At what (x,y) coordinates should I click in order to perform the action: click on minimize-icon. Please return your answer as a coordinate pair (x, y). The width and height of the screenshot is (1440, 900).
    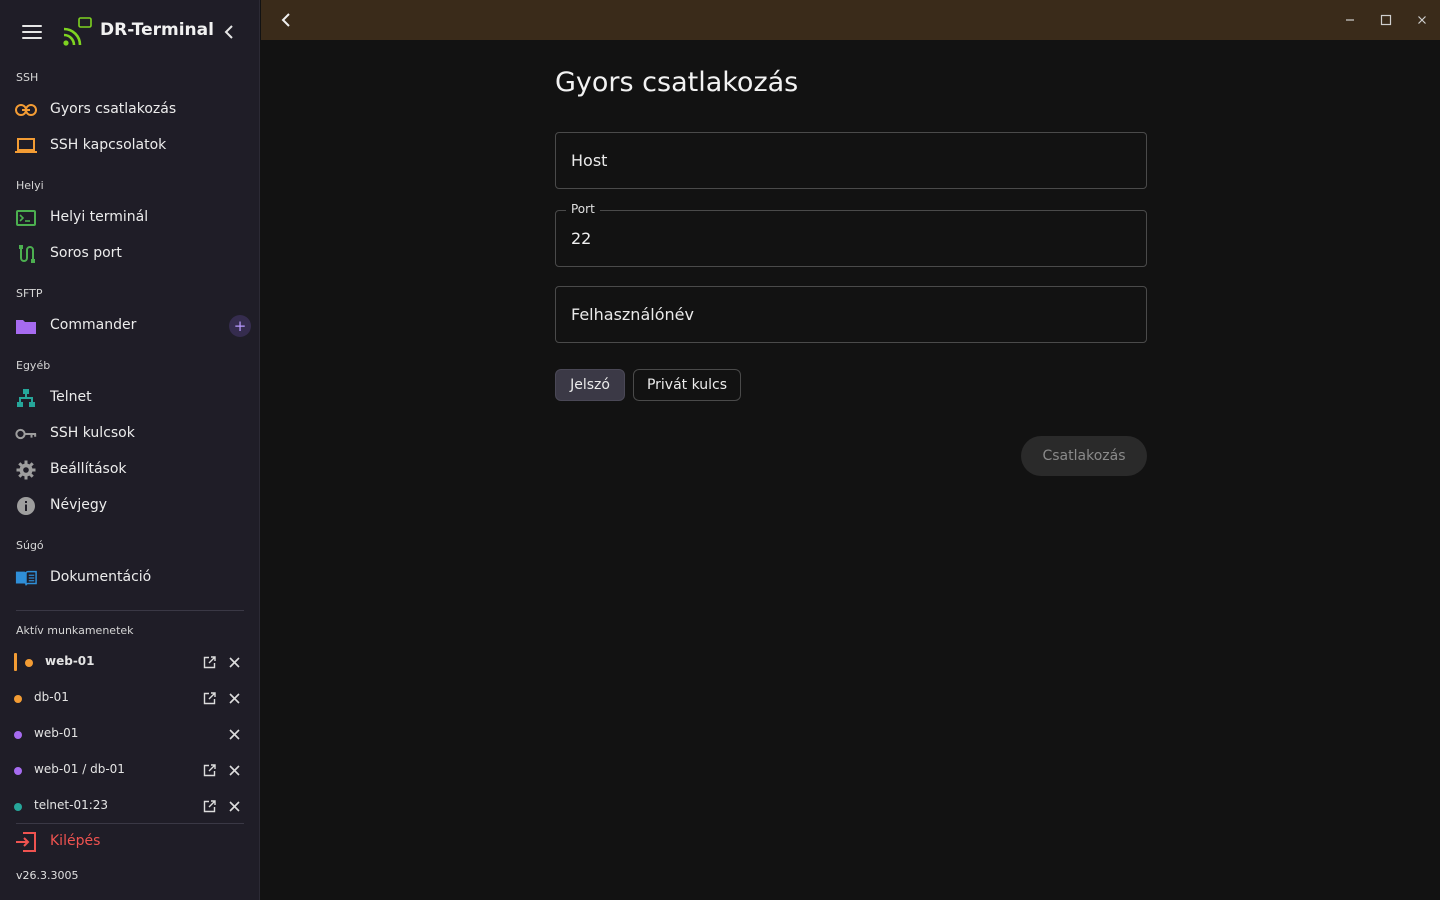
    Looking at the image, I should click on (1350, 20).